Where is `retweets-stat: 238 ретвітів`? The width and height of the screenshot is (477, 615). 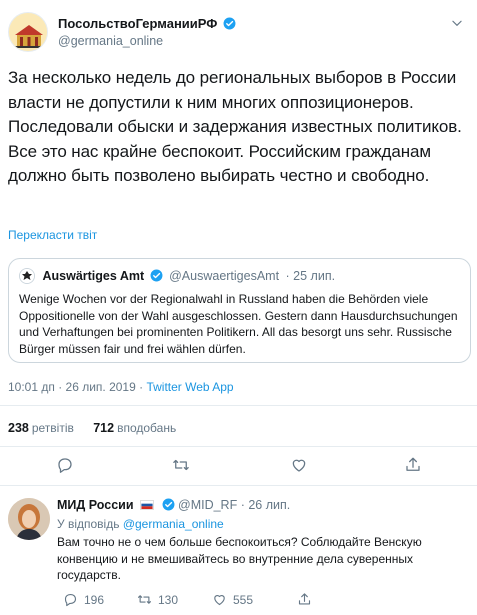 retweets-stat: 238 ретвітів is located at coordinates (41, 428).